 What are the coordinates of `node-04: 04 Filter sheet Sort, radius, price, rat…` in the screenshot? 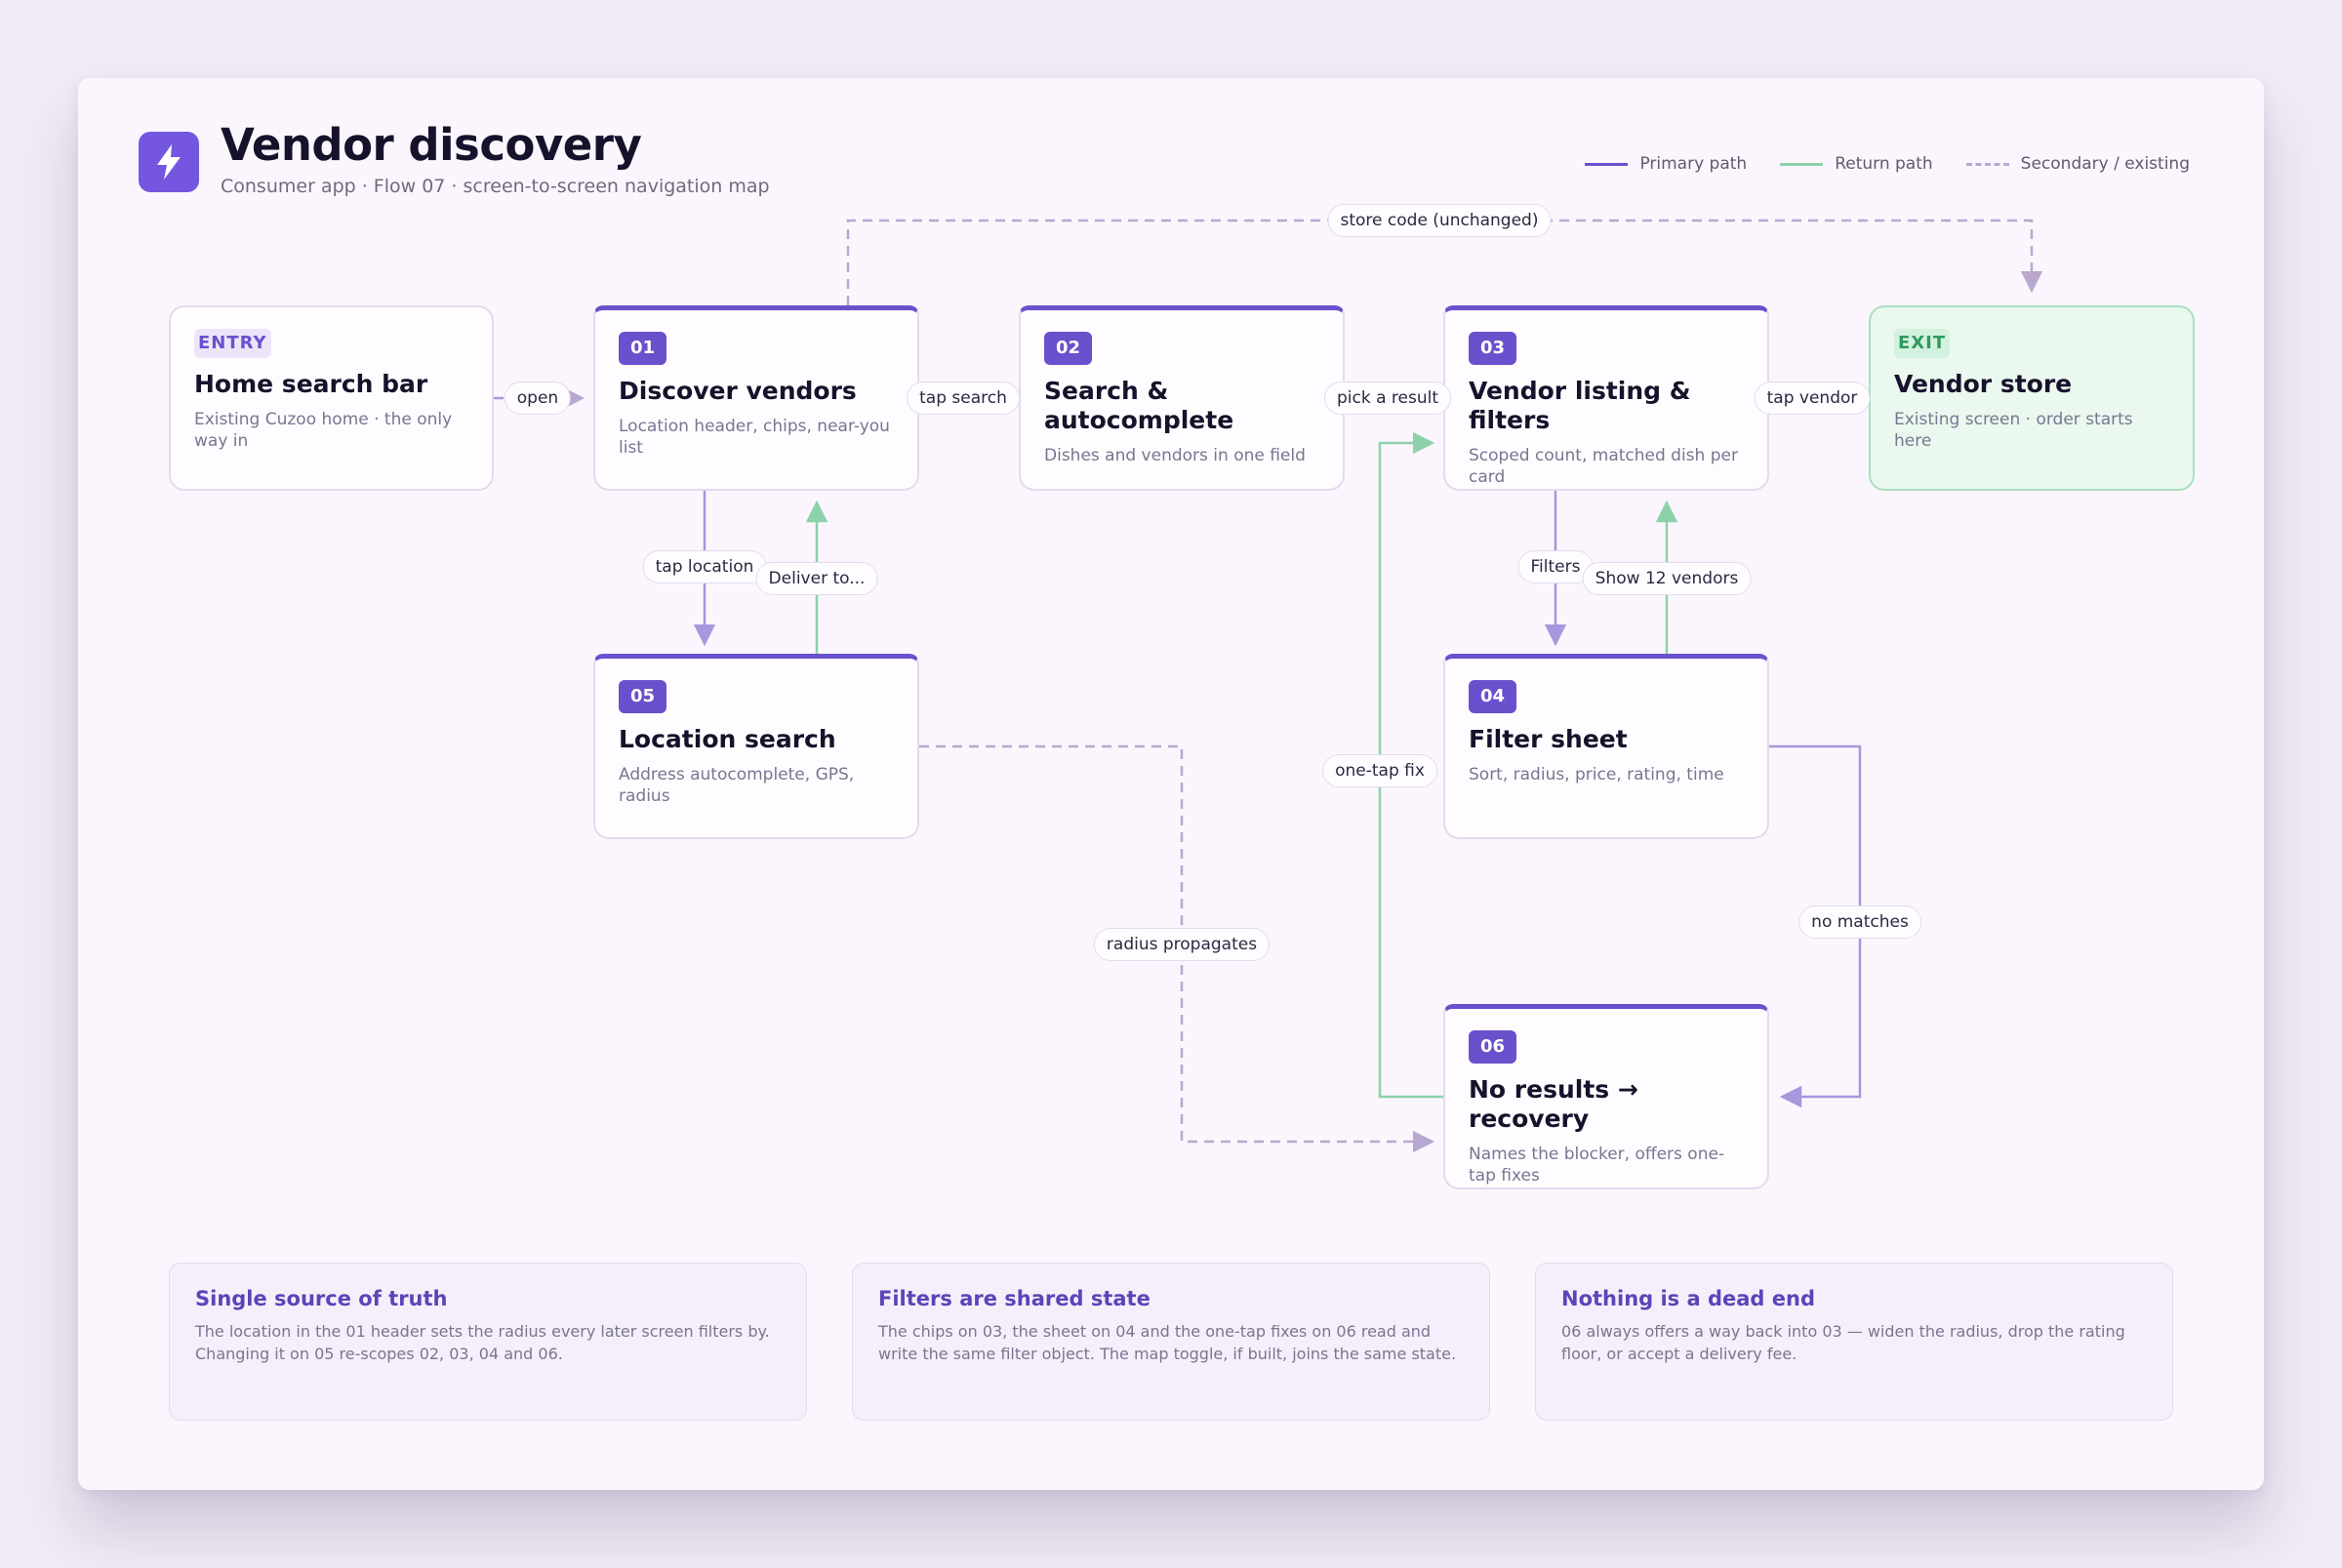 It's located at (1606, 746).